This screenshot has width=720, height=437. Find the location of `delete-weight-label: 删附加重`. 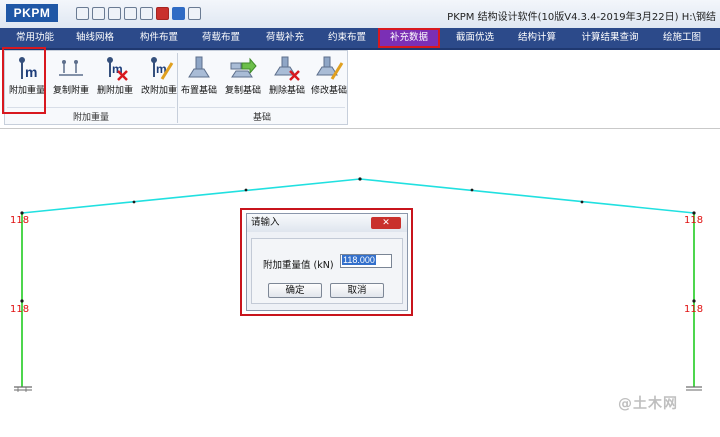

delete-weight-label: 删附加重 is located at coordinates (114, 91).